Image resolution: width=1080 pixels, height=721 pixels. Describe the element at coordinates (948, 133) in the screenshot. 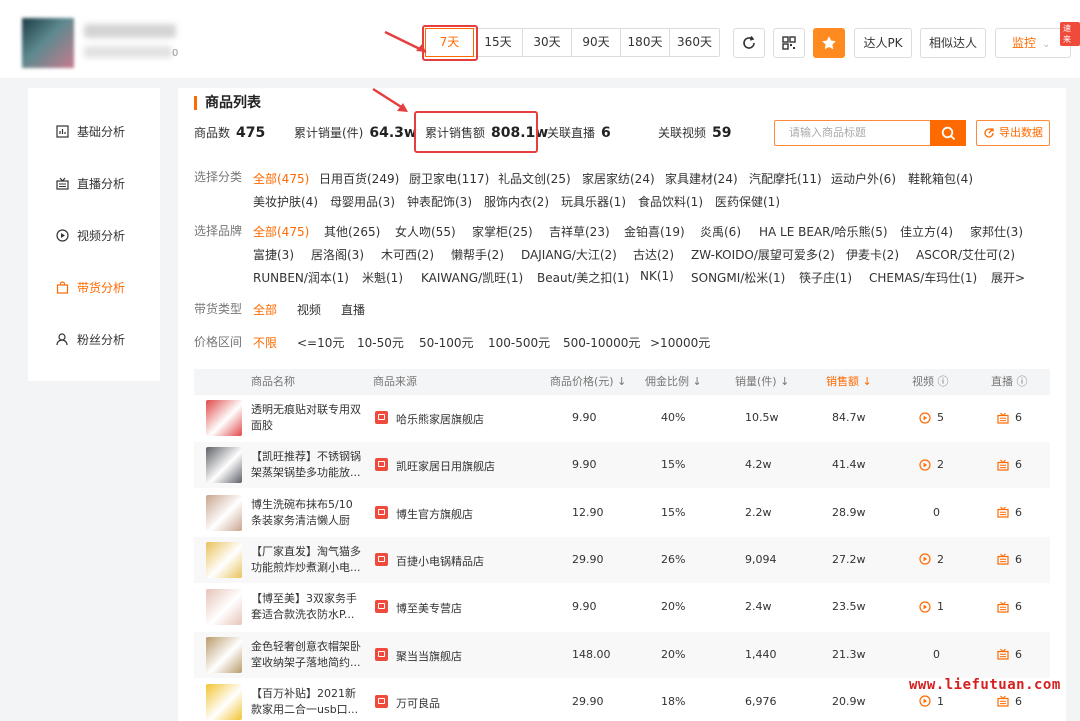

I see `search-button` at that location.